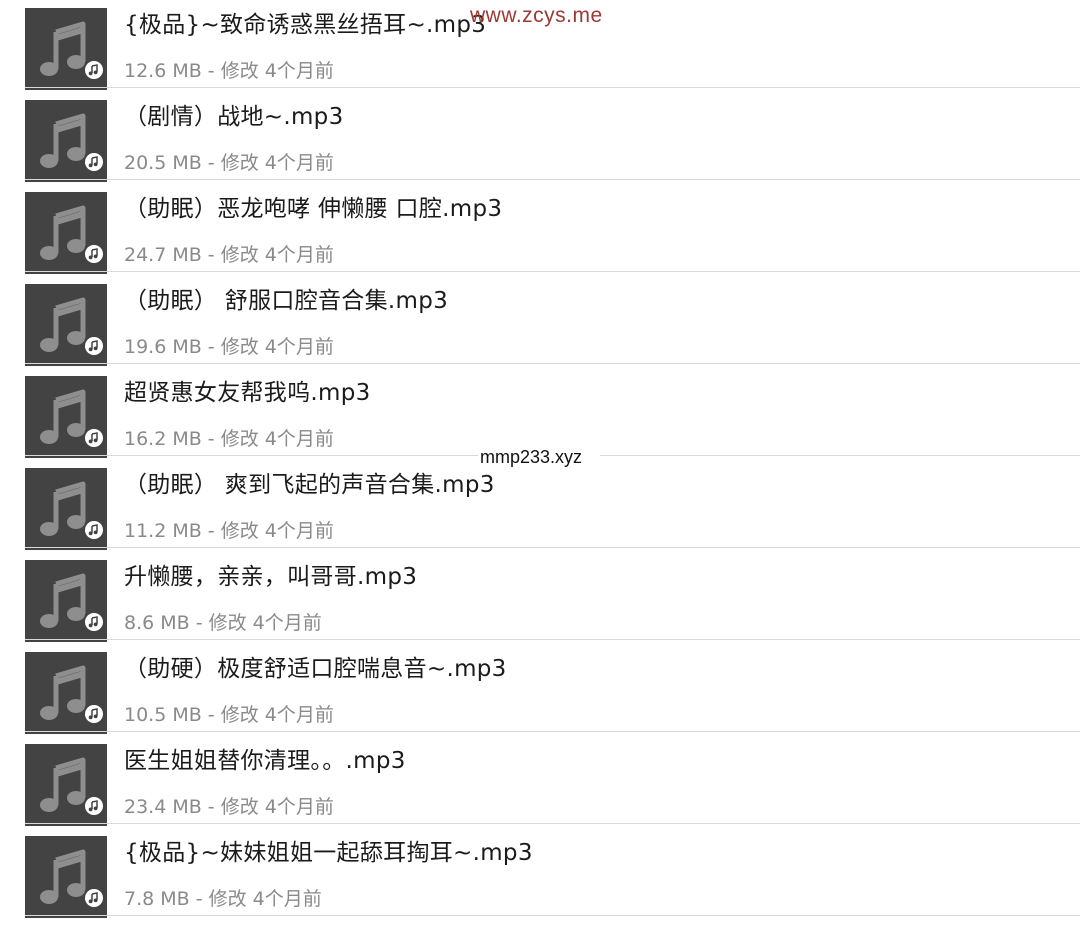  What do you see at coordinates (536, 15) in the screenshot?
I see `watermark-top: www.zcys.me` at bounding box center [536, 15].